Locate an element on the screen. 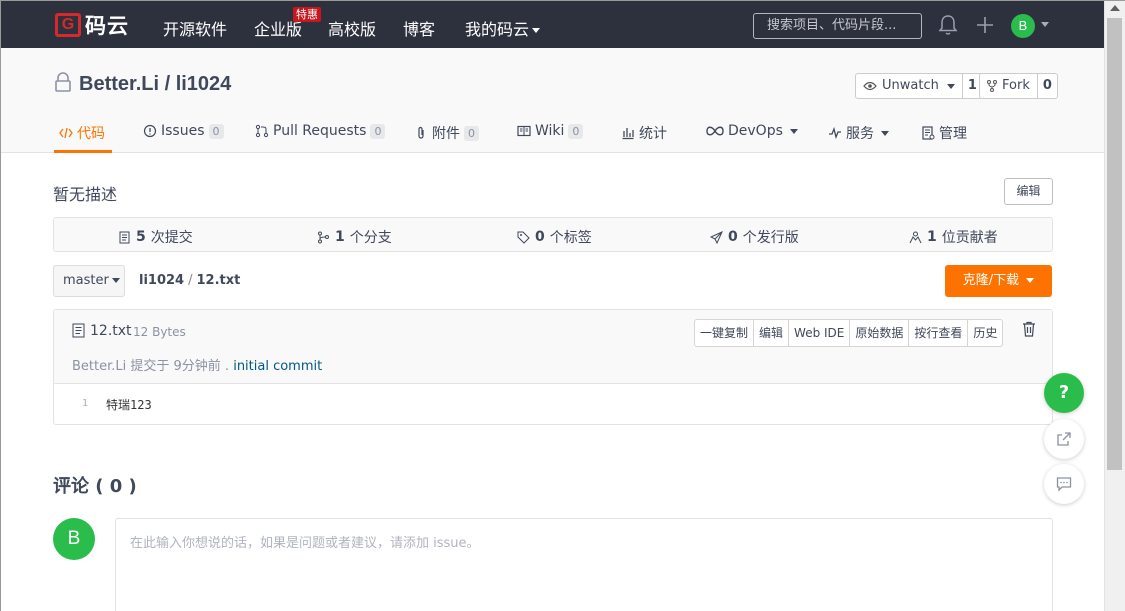 This screenshot has height=611, width=1125. copy-all-button: 一键复制 is located at coordinates (724, 333).